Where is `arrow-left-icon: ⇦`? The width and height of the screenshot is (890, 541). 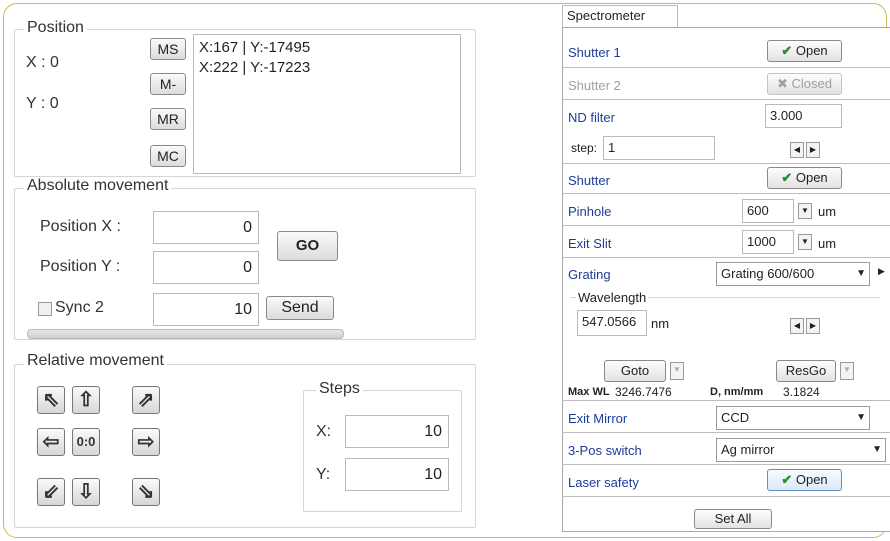 arrow-left-icon: ⇦ is located at coordinates (51, 442).